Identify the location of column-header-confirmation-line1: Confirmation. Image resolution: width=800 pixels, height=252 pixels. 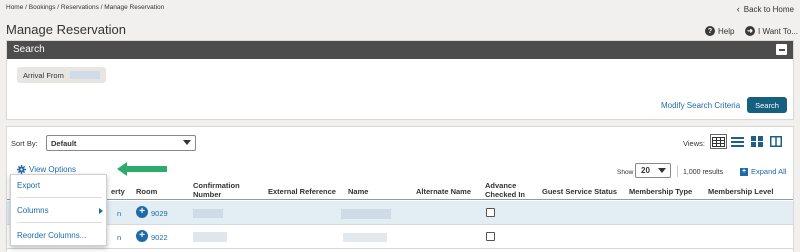
(216, 185).